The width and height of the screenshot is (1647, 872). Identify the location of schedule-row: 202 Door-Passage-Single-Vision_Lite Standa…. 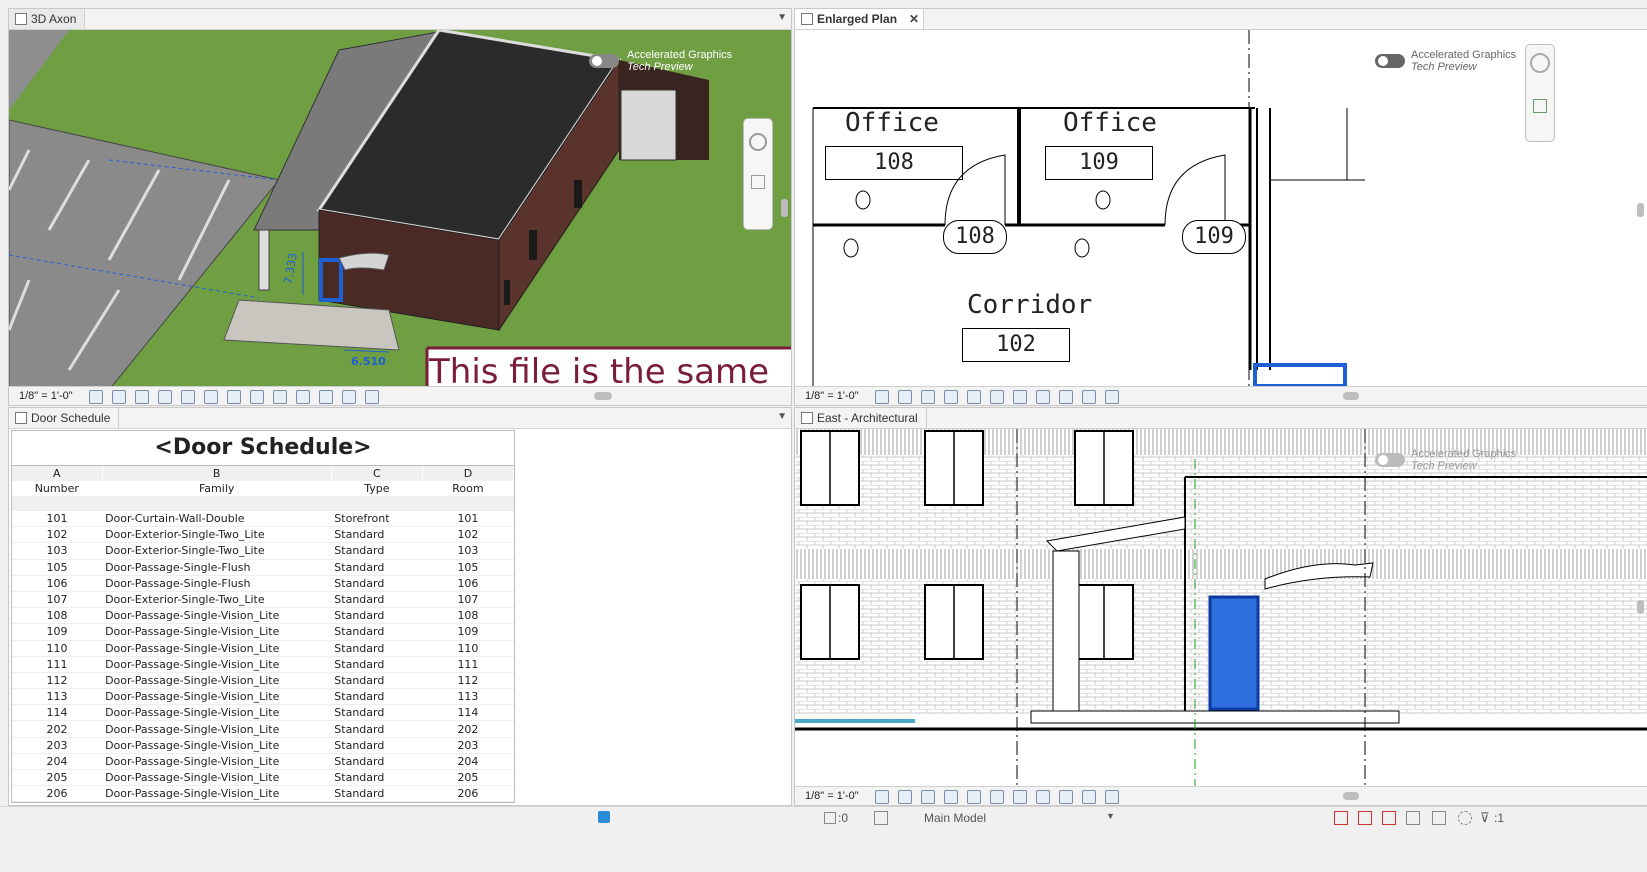
(263, 729).